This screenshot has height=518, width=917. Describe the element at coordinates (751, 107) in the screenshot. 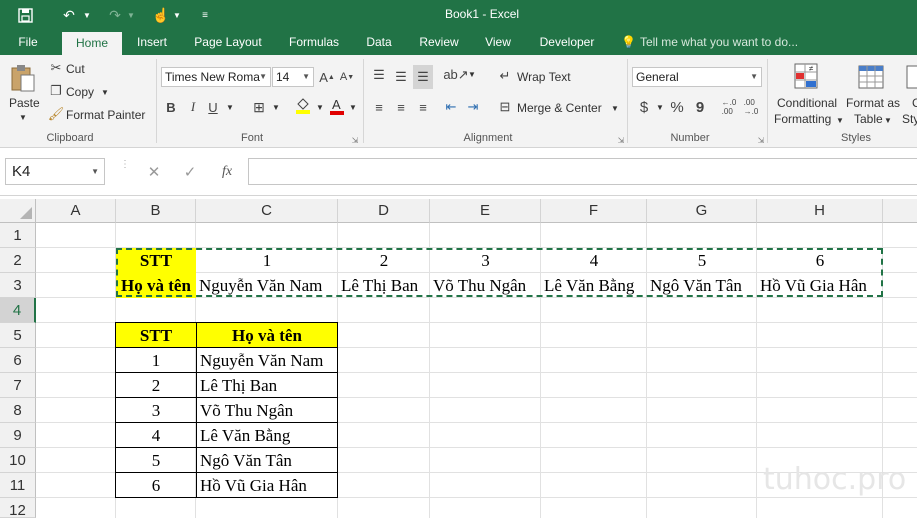

I see `decrease-decimal-icon: .00 →.0` at that location.